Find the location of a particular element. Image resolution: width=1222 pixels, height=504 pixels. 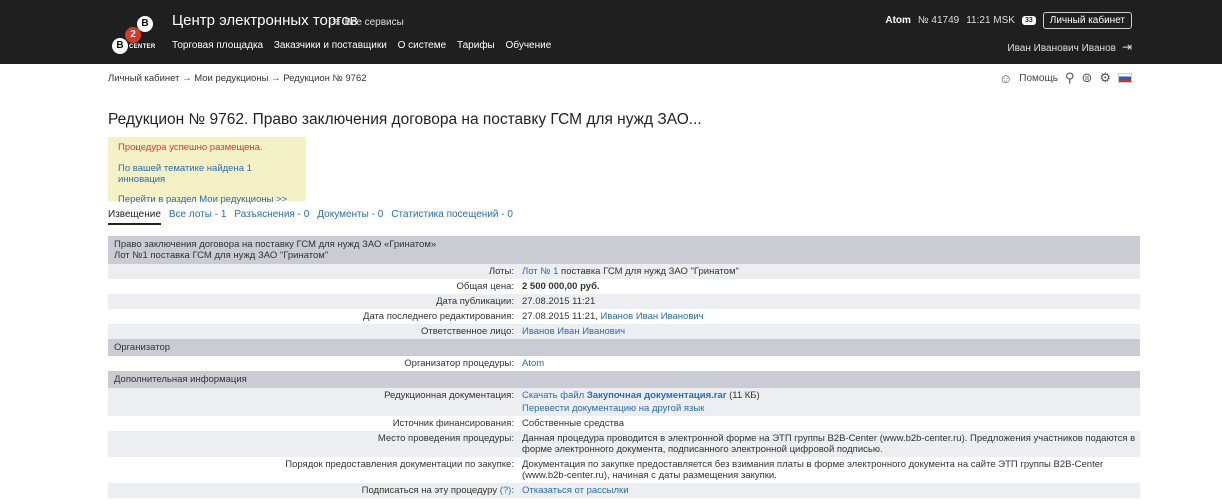

grid-icon: ⁝⁝⁝ is located at coordinates (336, 22).